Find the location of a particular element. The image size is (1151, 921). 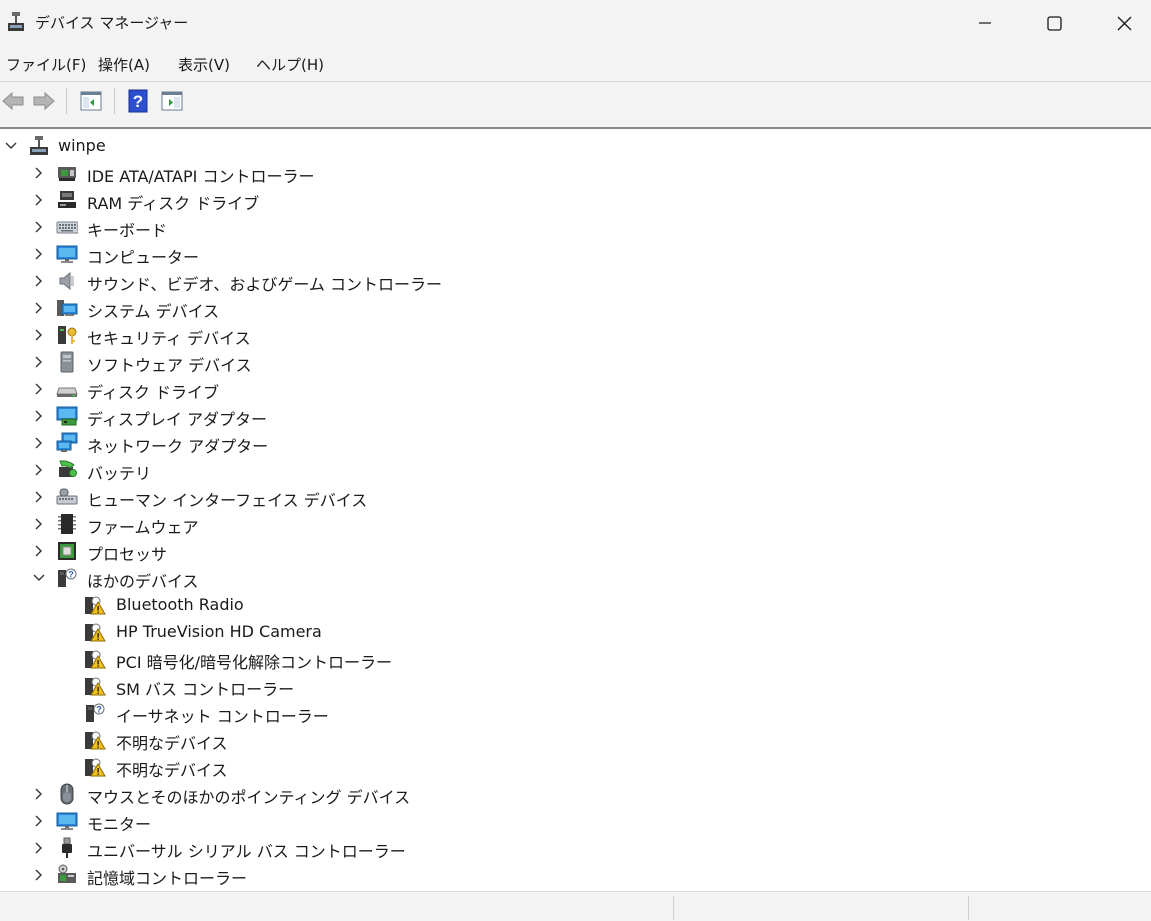

tree-category-label: セキュリティ デバイス is located at coordinates (169, 338).